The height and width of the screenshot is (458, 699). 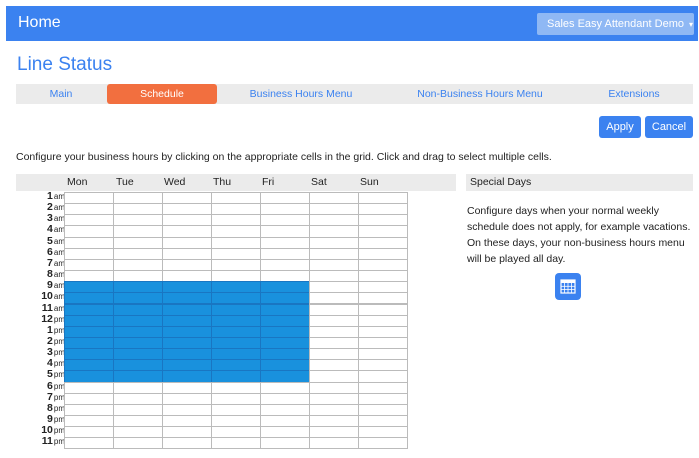 I want to click on day-header-sun: Sun, so click(x=369, y=182).